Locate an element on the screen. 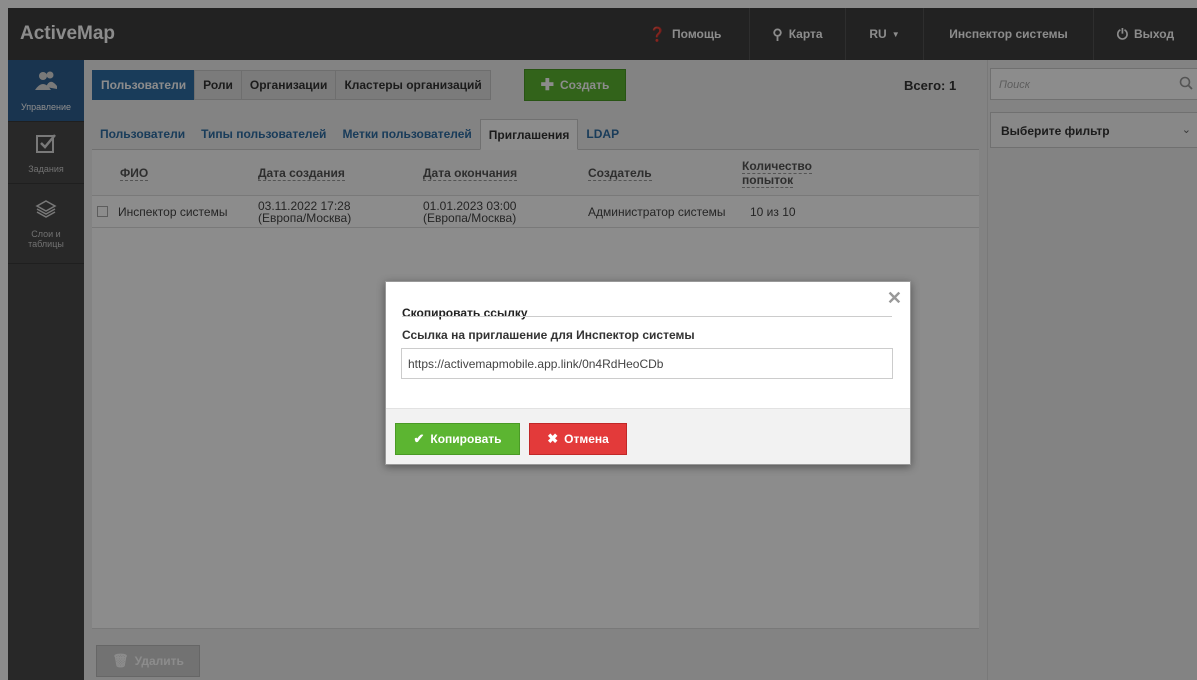 The image size is (1197, 680). dialog-divider is located at coordinates (647, 316).